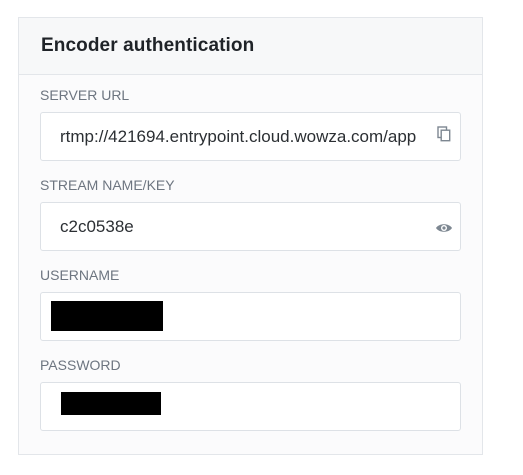 Image resolution: width=523 pixels, height=475 pixels. What do you see at coordinates (148, 45) in the screenshot?
I see `panel-title: Encoder authentication` at bounding box center [148, 45].